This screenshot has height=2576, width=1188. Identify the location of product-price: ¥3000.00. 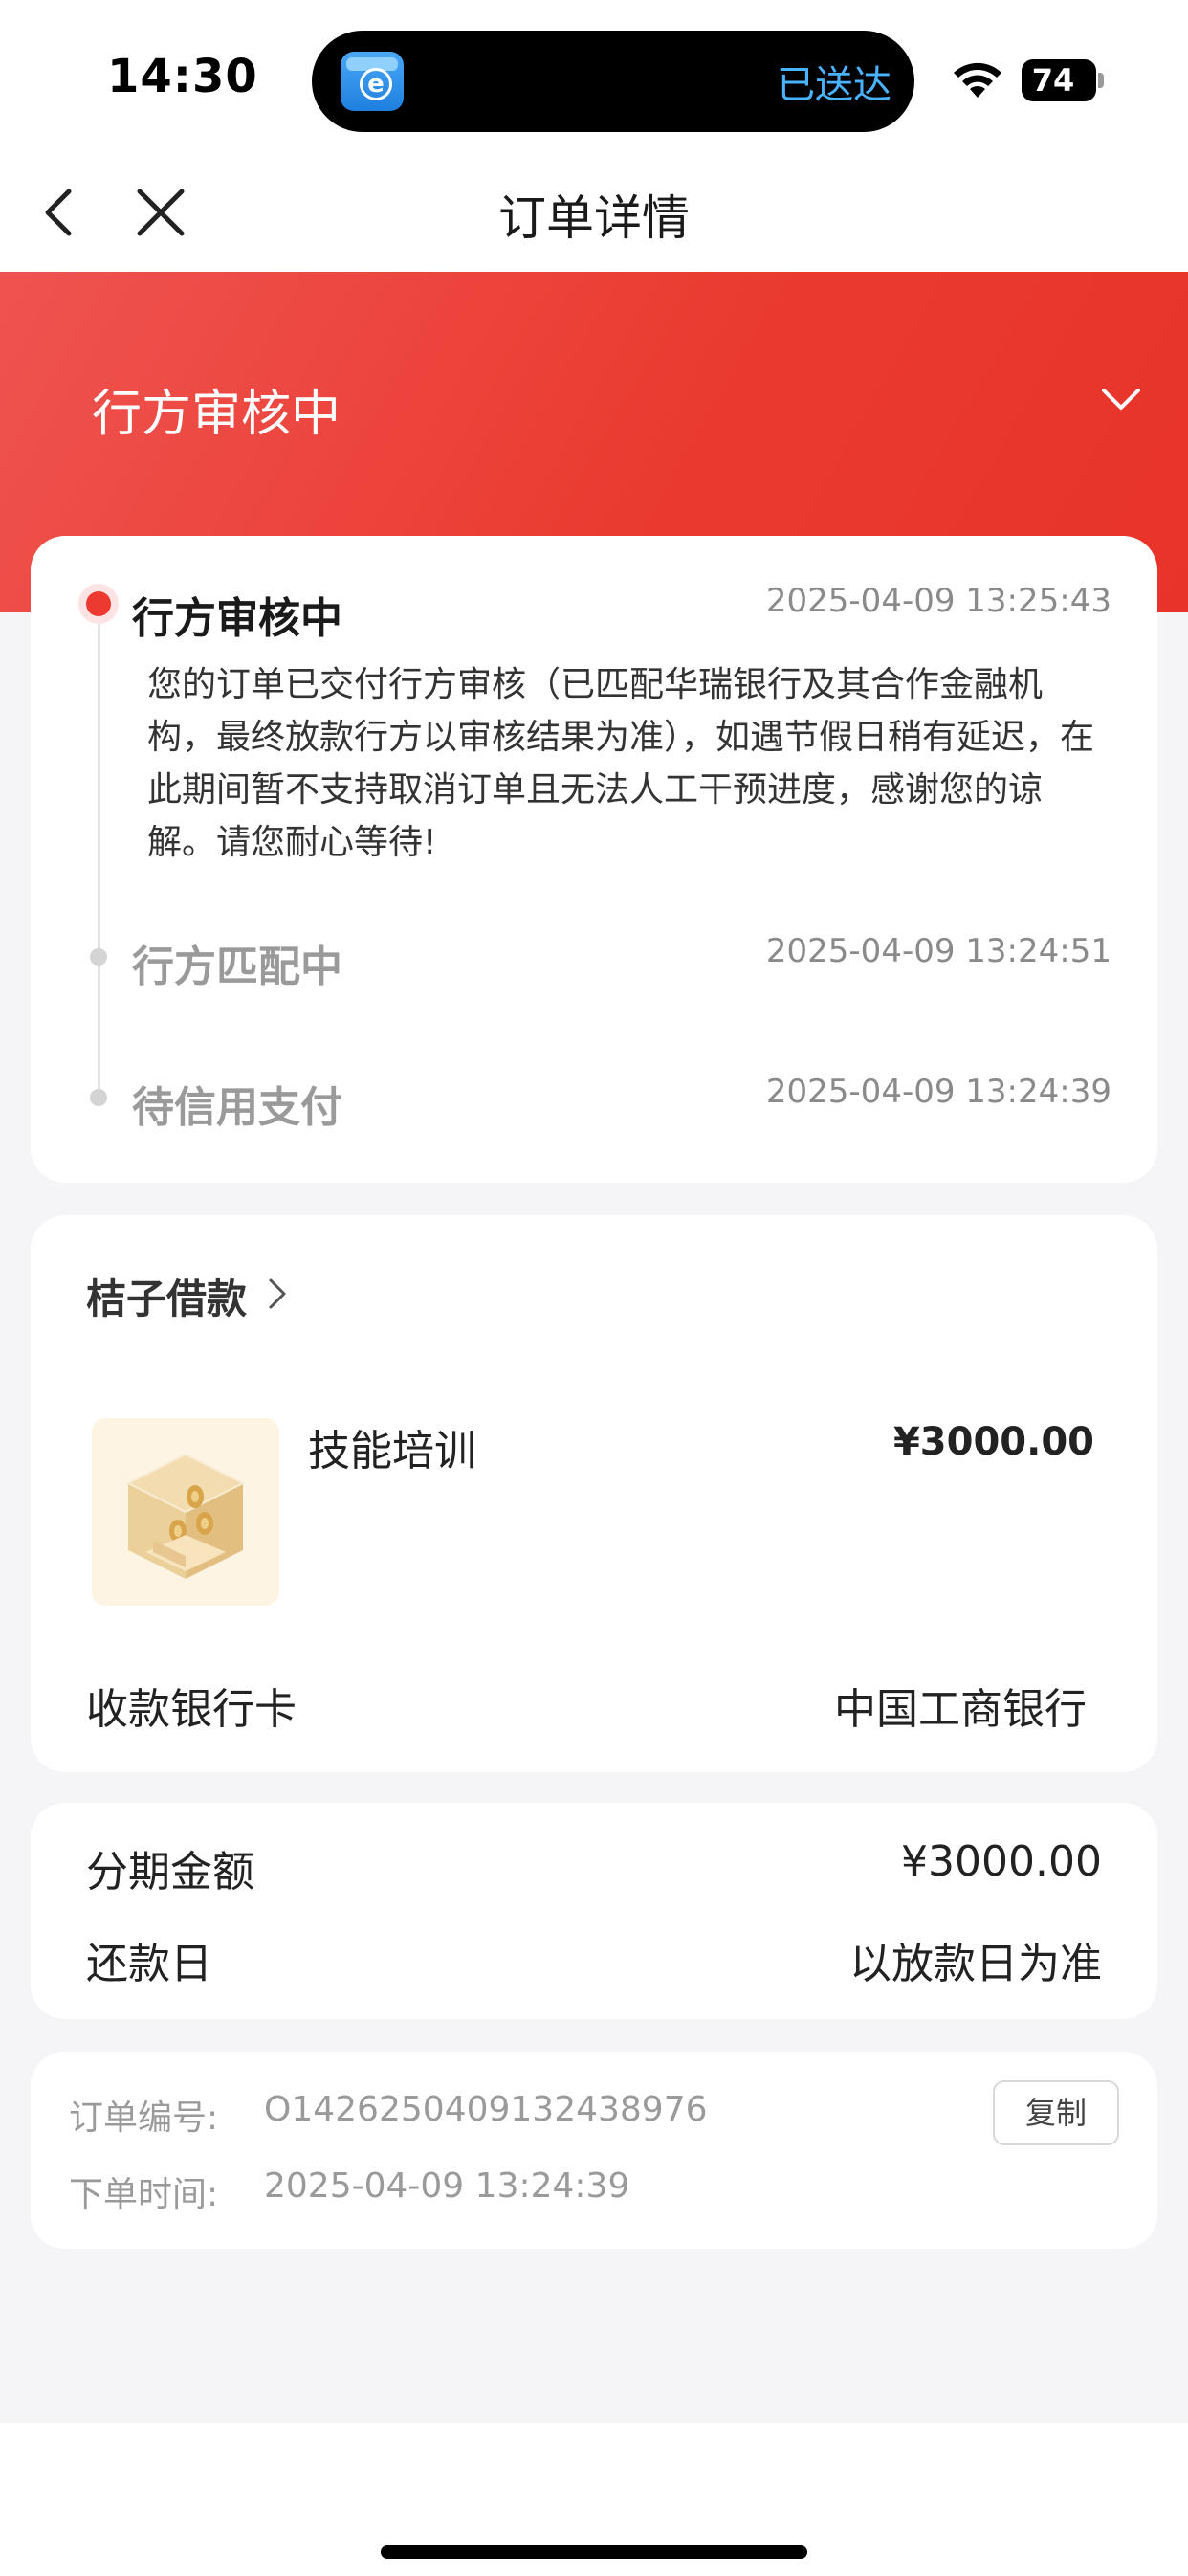
(993, 1442).